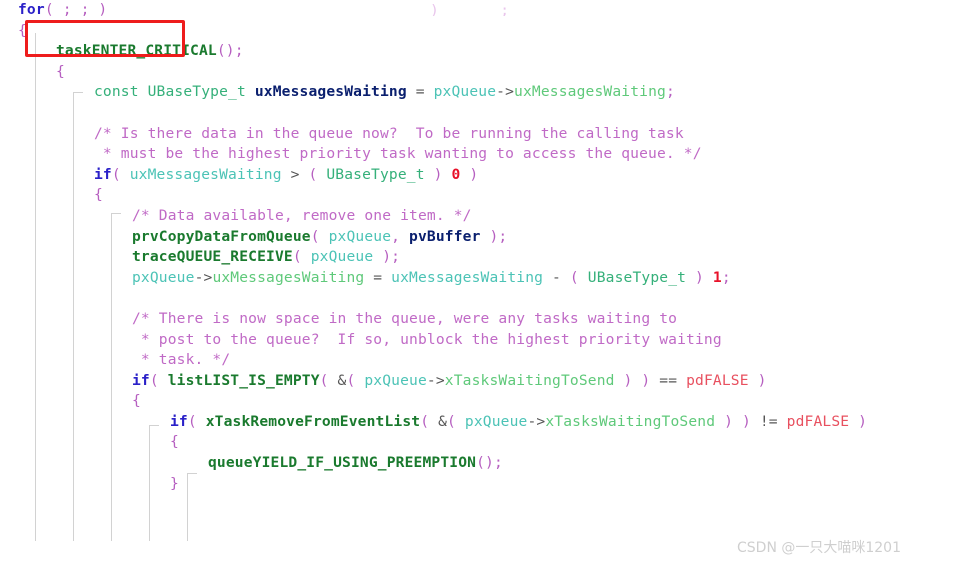 The width and height of the screenshot is (971, 565). Describe the element at coordinates (485, 10) in the screenshot. I see `code-line: for( ; ; )` at that location.